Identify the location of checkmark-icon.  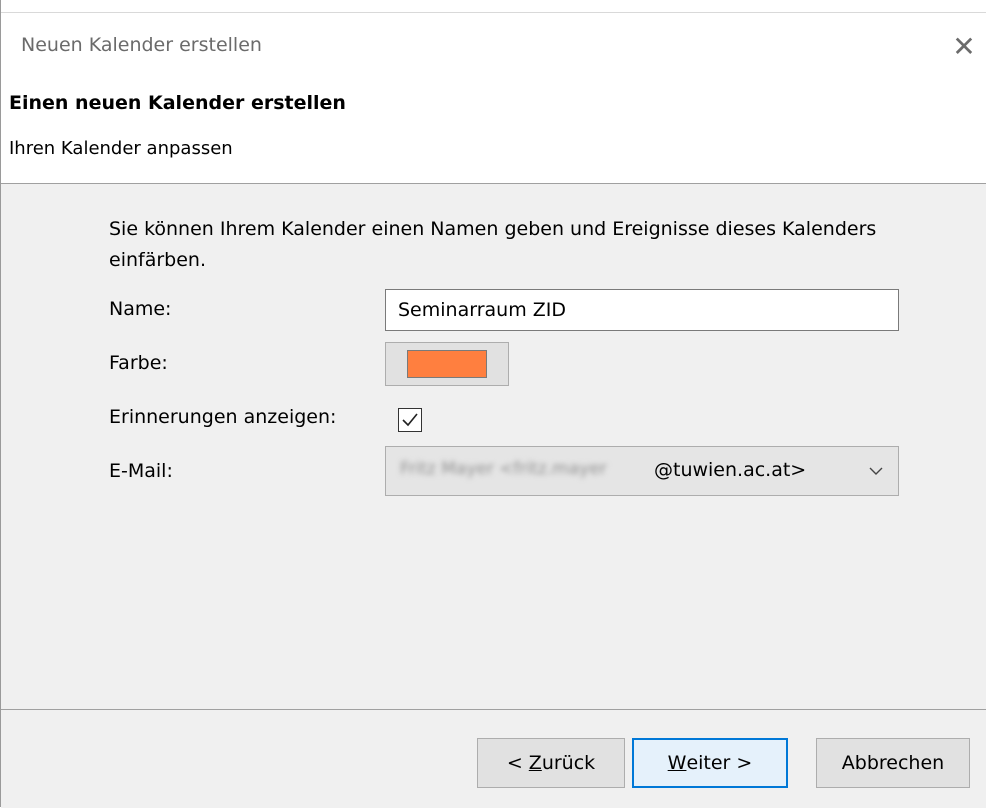
(410, 420).